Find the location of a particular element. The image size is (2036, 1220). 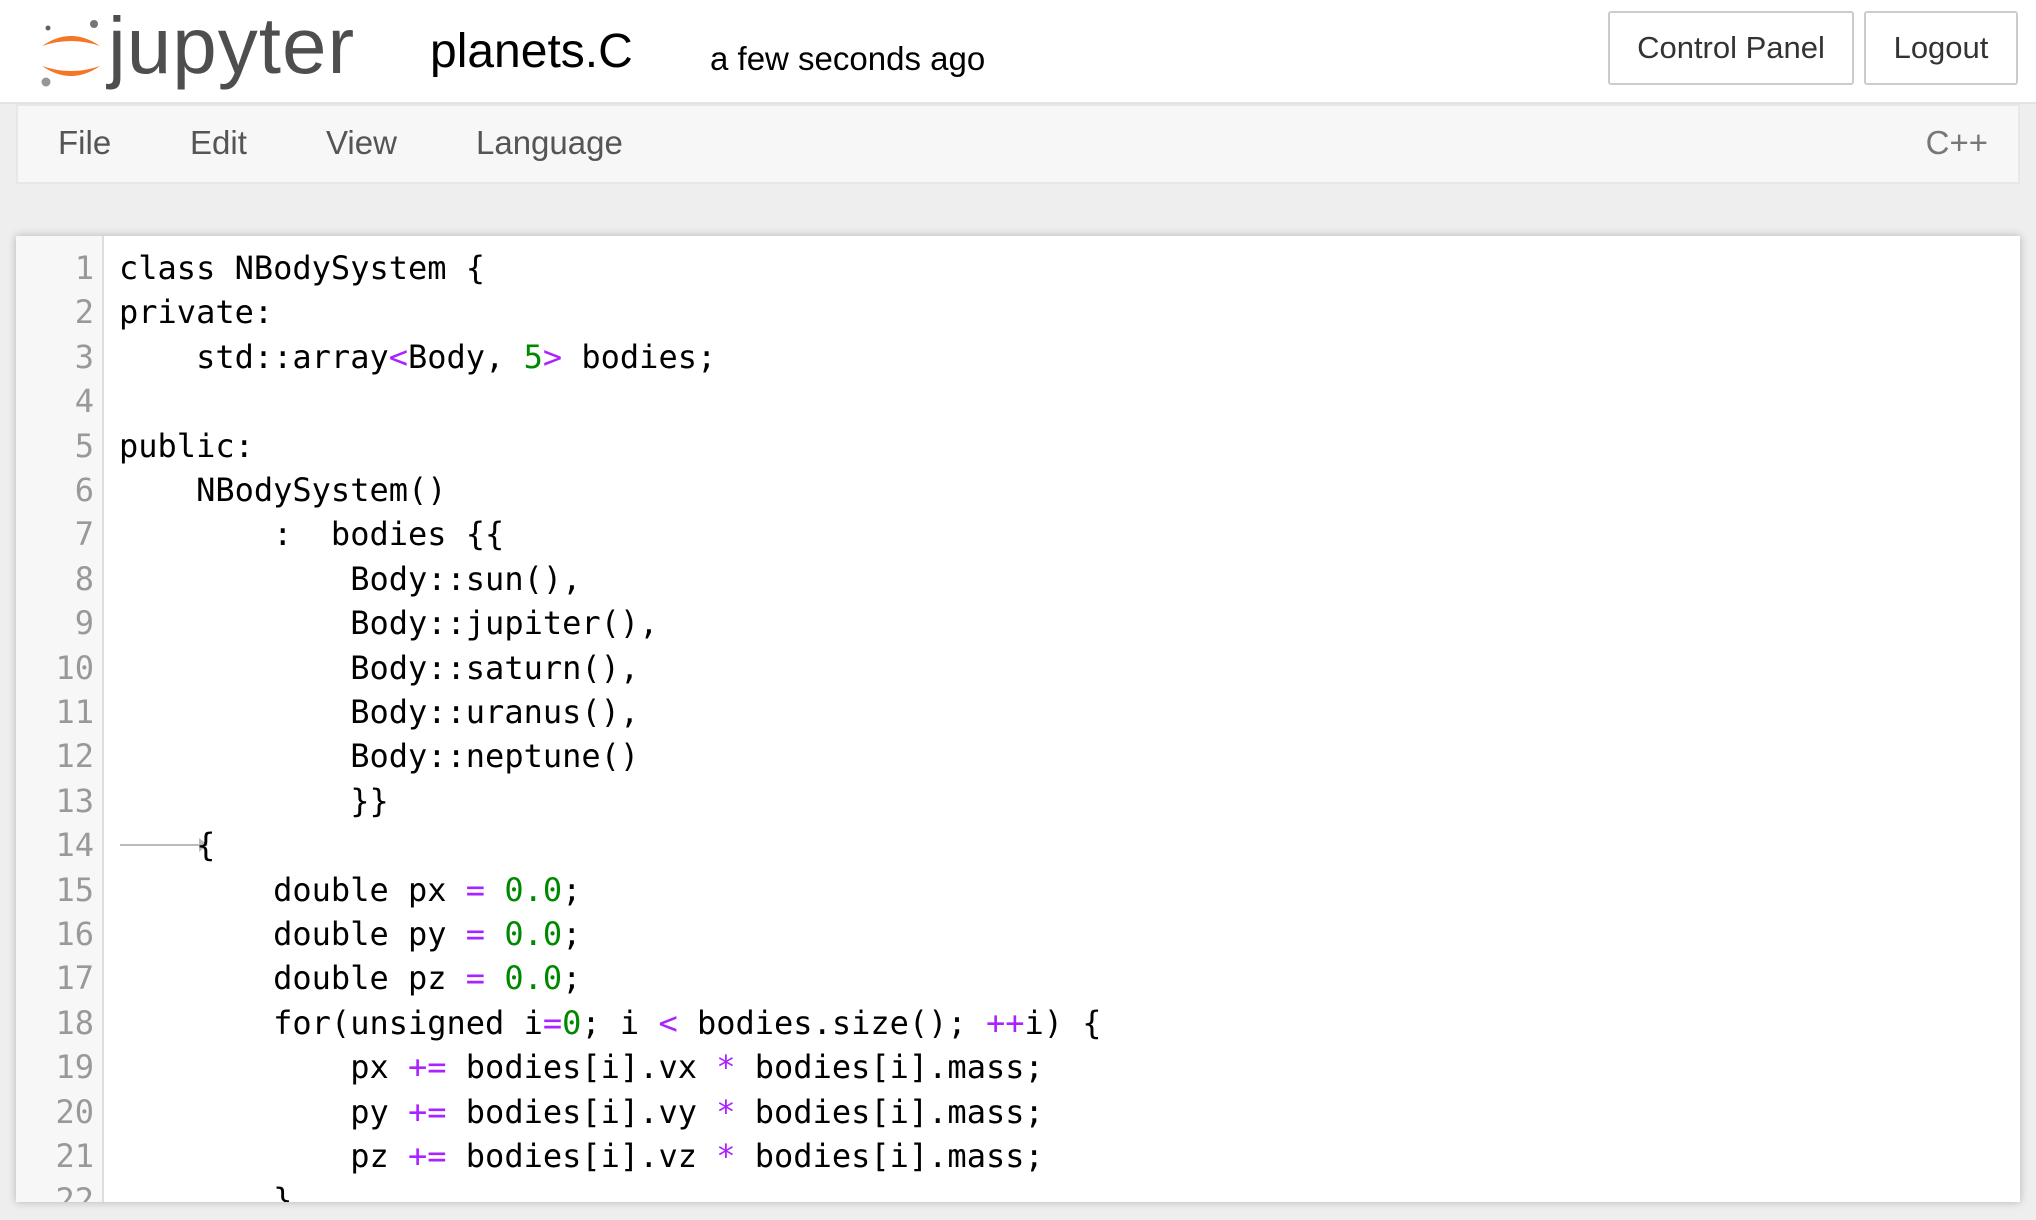

code-text: } is located at coordinates (205, 1190).